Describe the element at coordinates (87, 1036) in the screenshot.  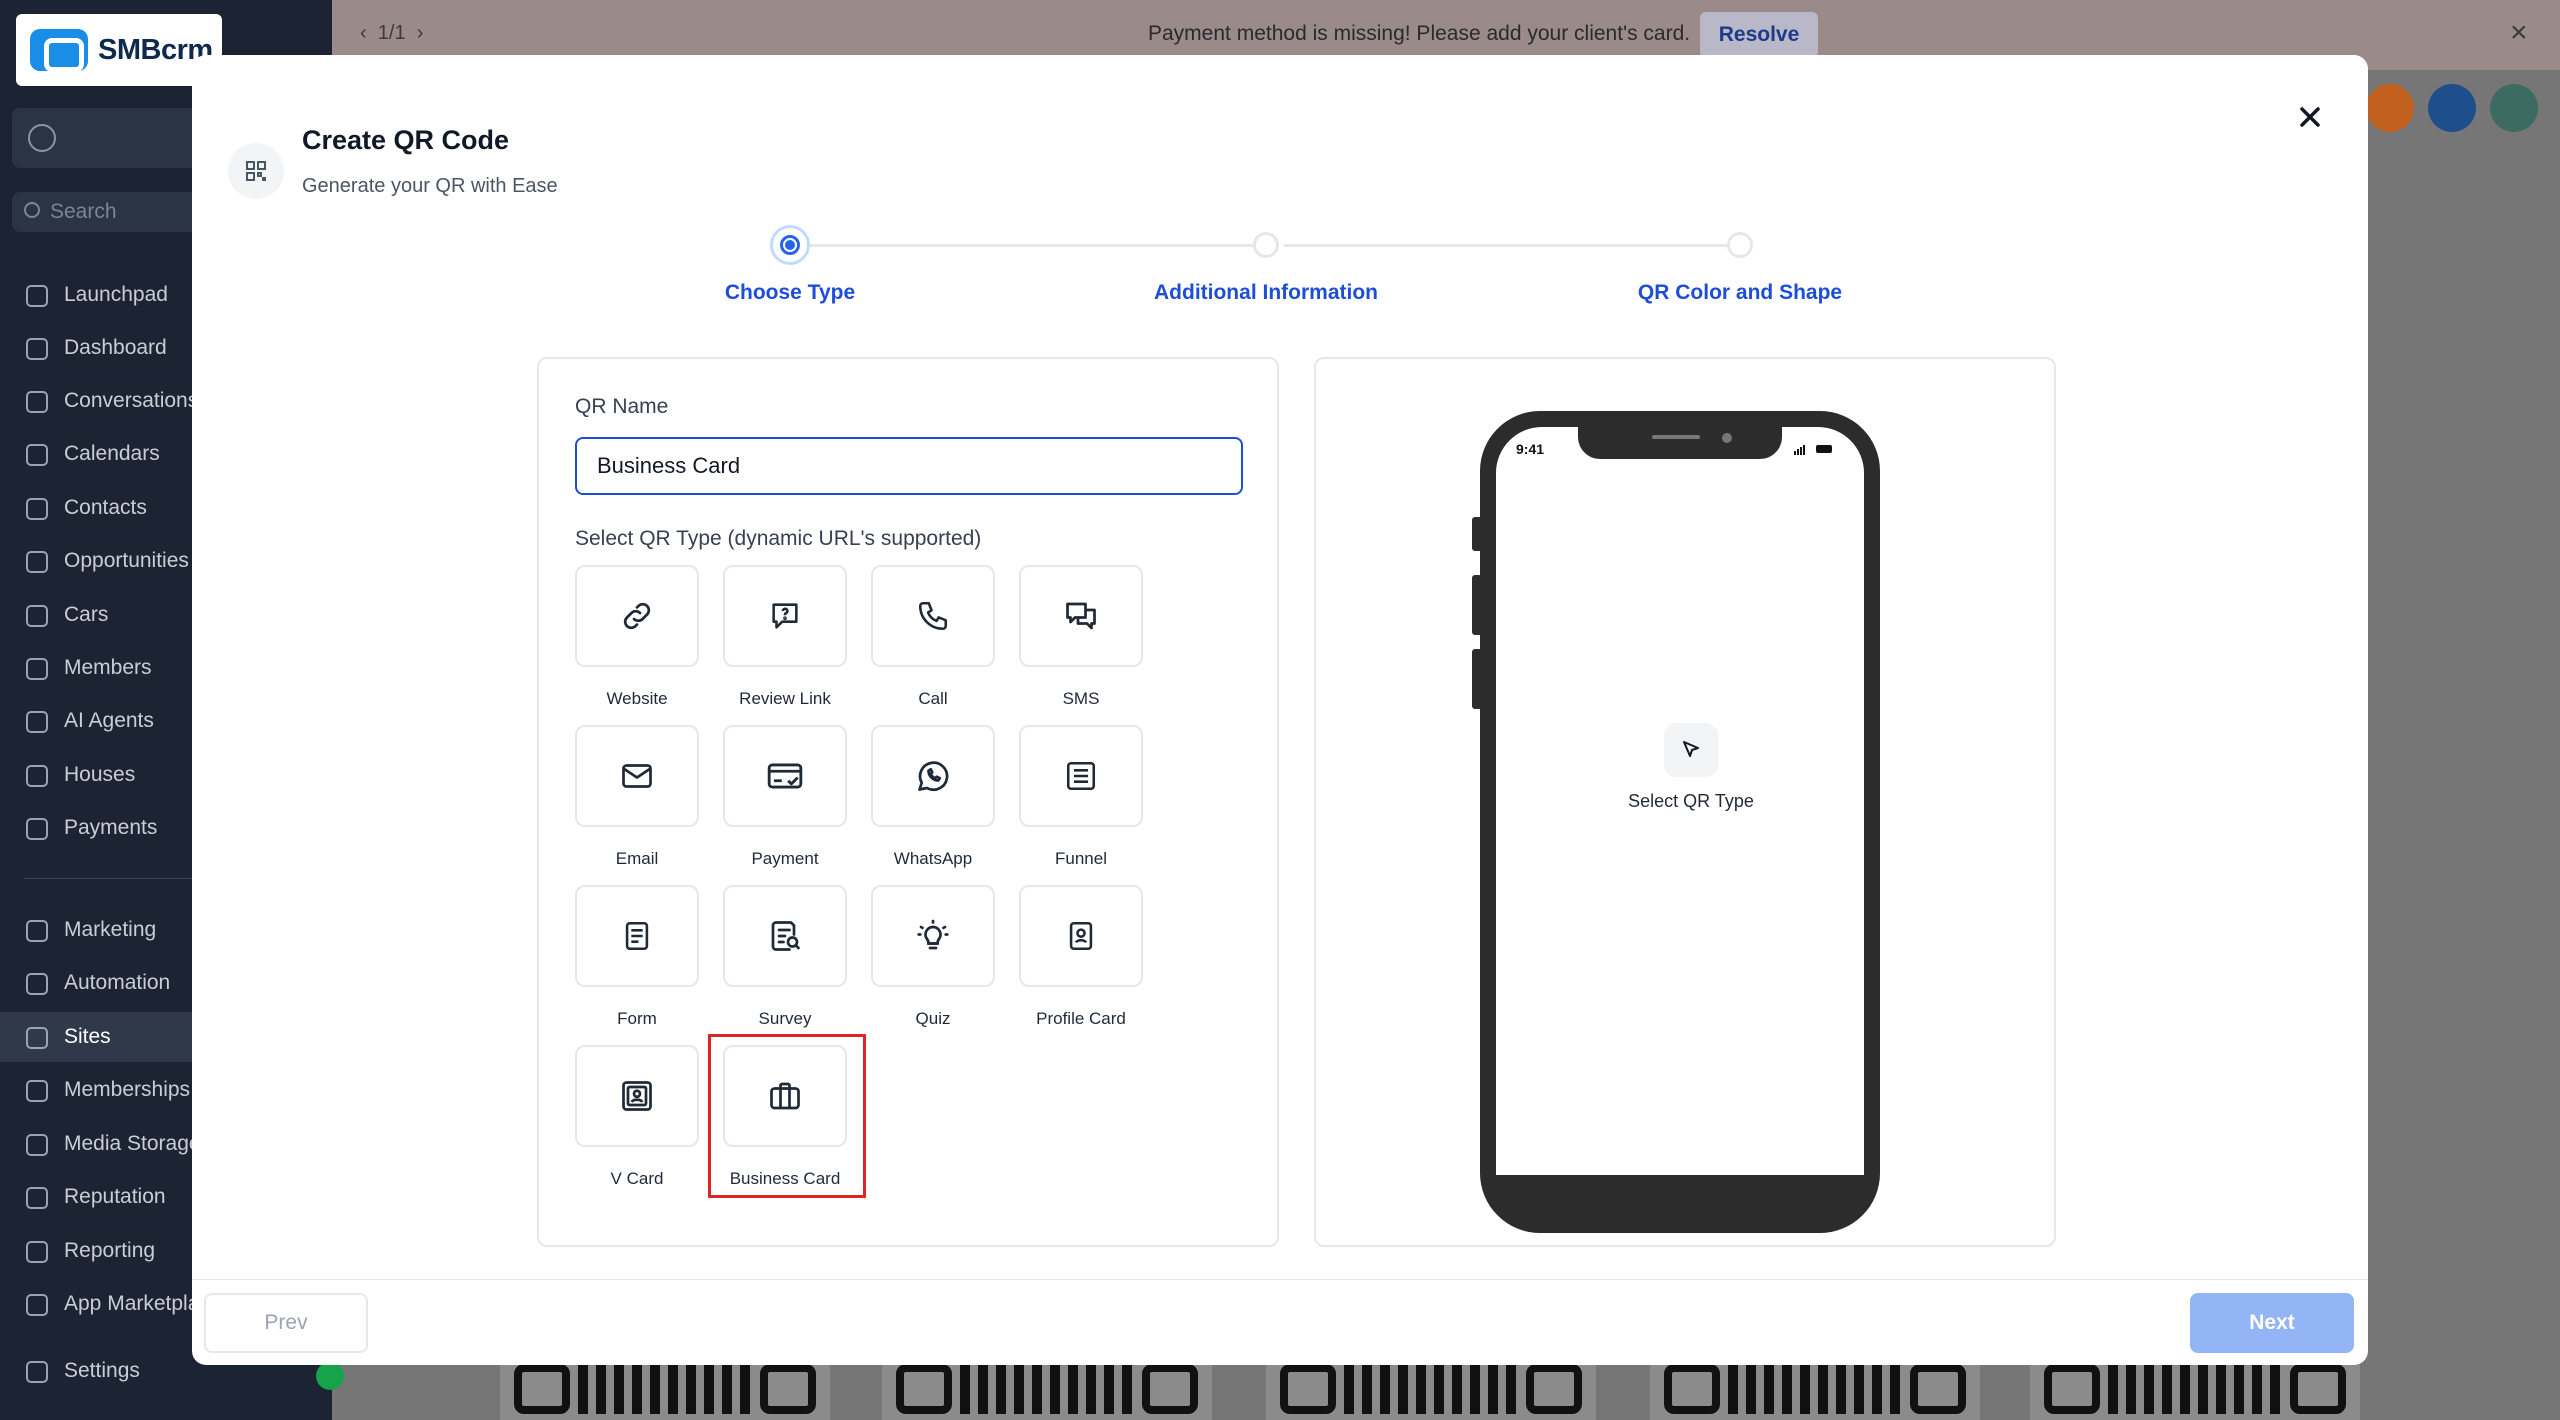
I see `sidebar-item-label: Sites` at that location.